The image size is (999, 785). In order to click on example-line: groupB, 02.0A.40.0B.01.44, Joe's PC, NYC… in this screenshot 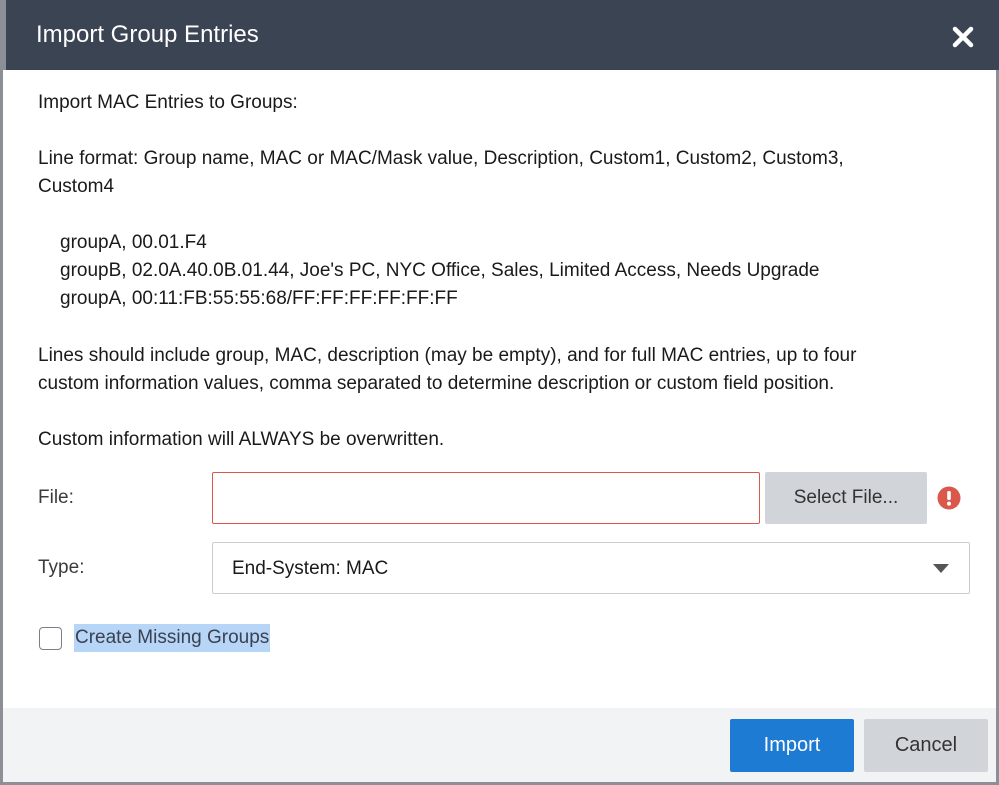, I will do `click(440, 270)`.